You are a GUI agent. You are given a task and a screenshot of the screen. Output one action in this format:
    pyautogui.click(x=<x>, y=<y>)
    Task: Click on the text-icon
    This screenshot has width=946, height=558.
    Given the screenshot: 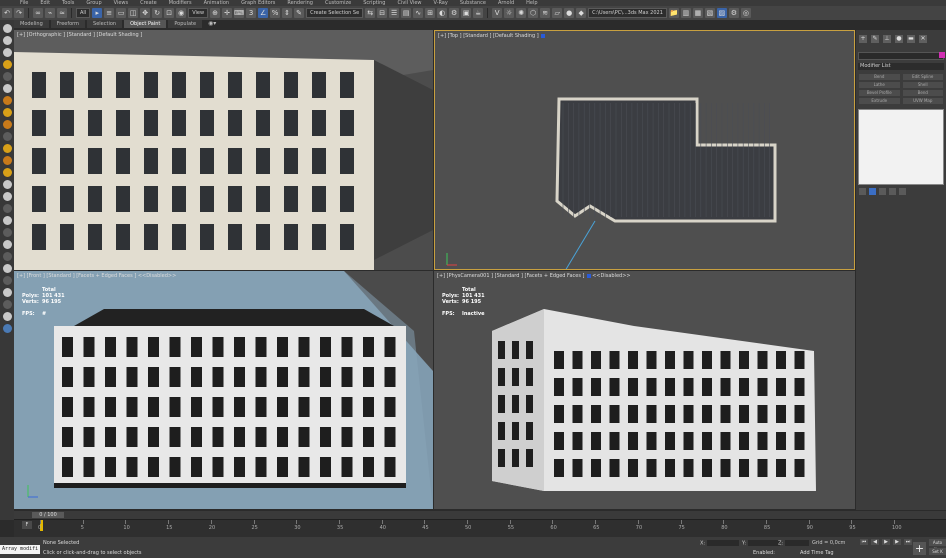 What is the action you would take?
    pyautogui.click(x=7, y=280)
    